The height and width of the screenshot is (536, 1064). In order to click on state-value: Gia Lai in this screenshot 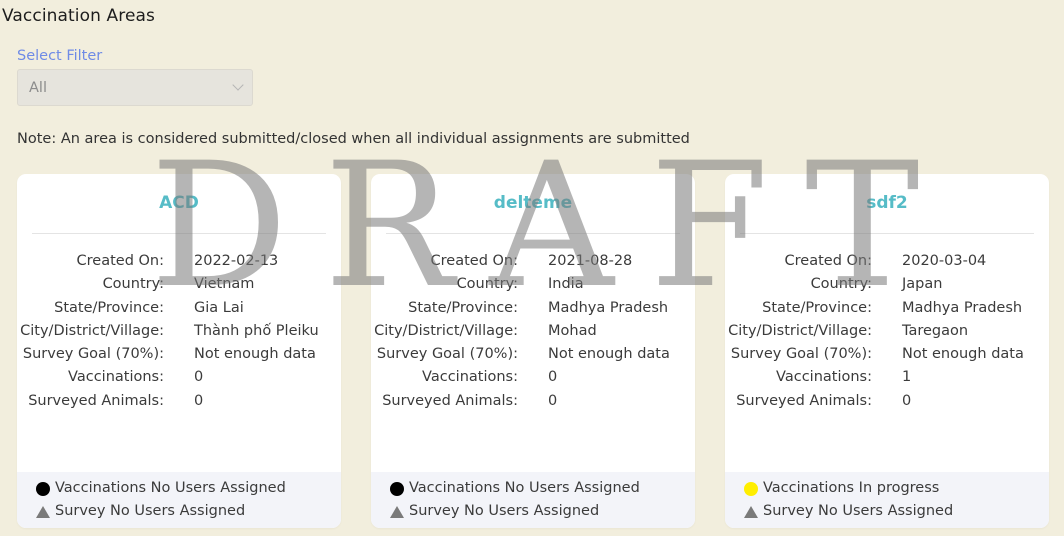, I will do `click(219, 307)`.